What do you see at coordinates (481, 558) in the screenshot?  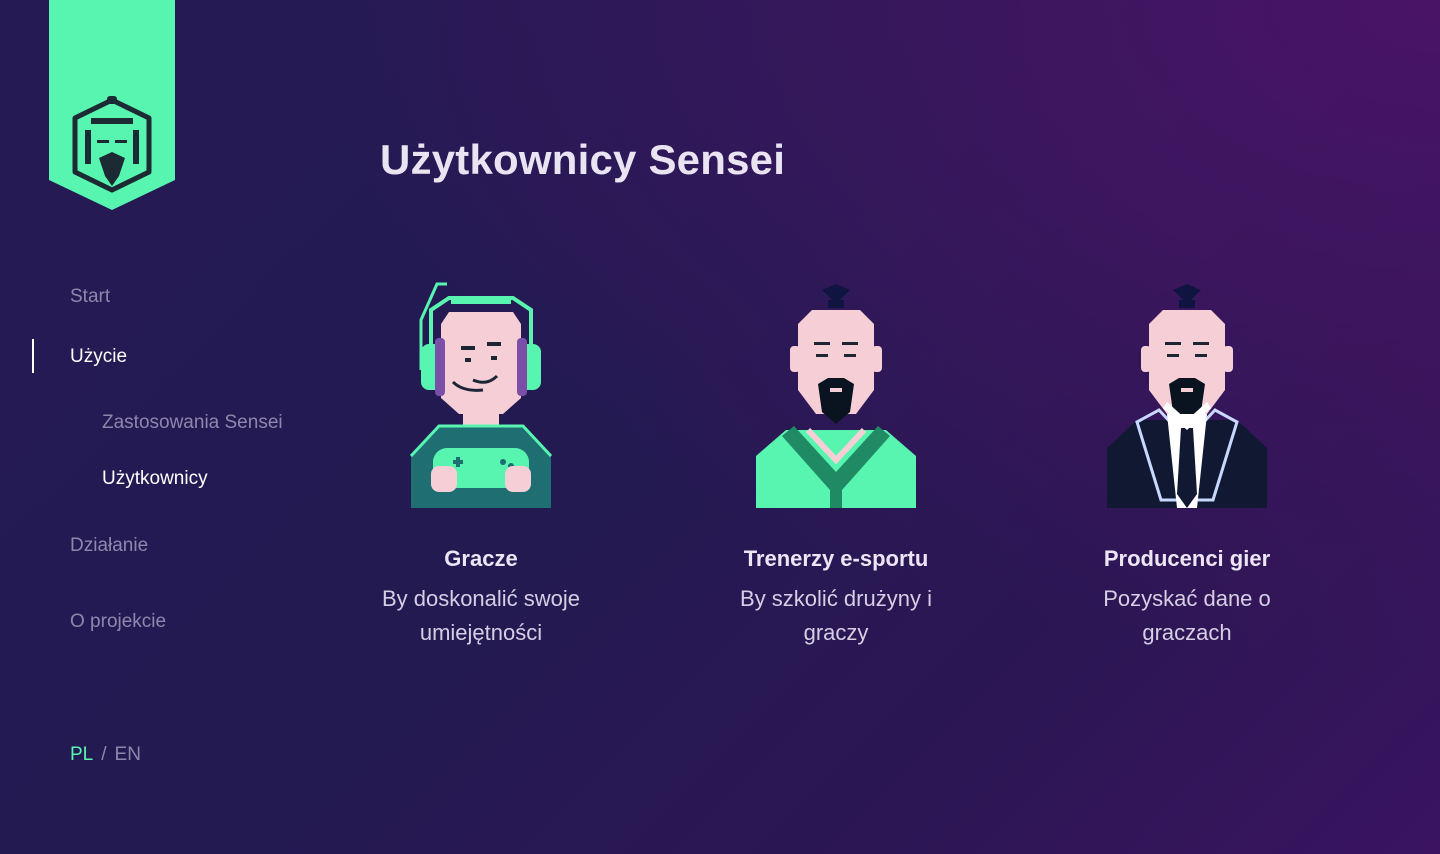 I see `card-title: Gracze` at bounding box center [481, 558].